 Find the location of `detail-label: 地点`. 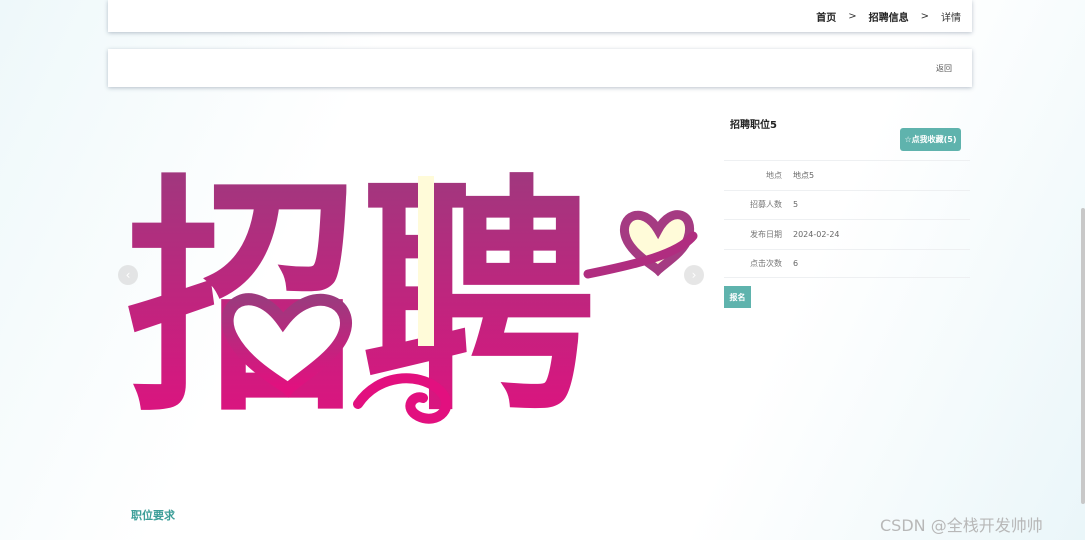

detail-label: 地点 is located at coordinates (774, 175).